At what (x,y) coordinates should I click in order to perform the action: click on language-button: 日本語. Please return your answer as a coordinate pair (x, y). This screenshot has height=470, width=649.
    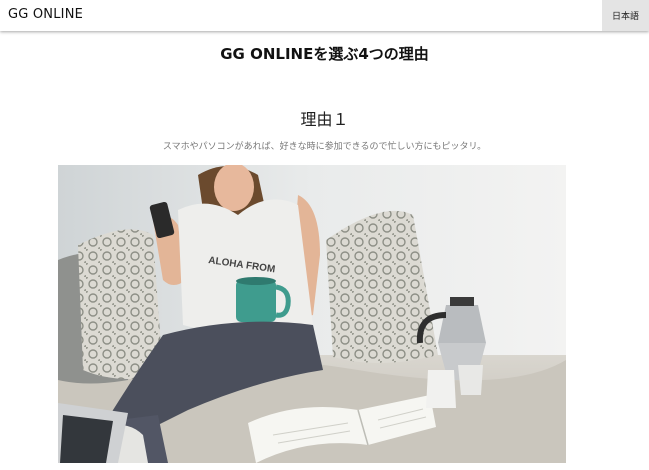
    Looking at the image, I should click on (625, 15).